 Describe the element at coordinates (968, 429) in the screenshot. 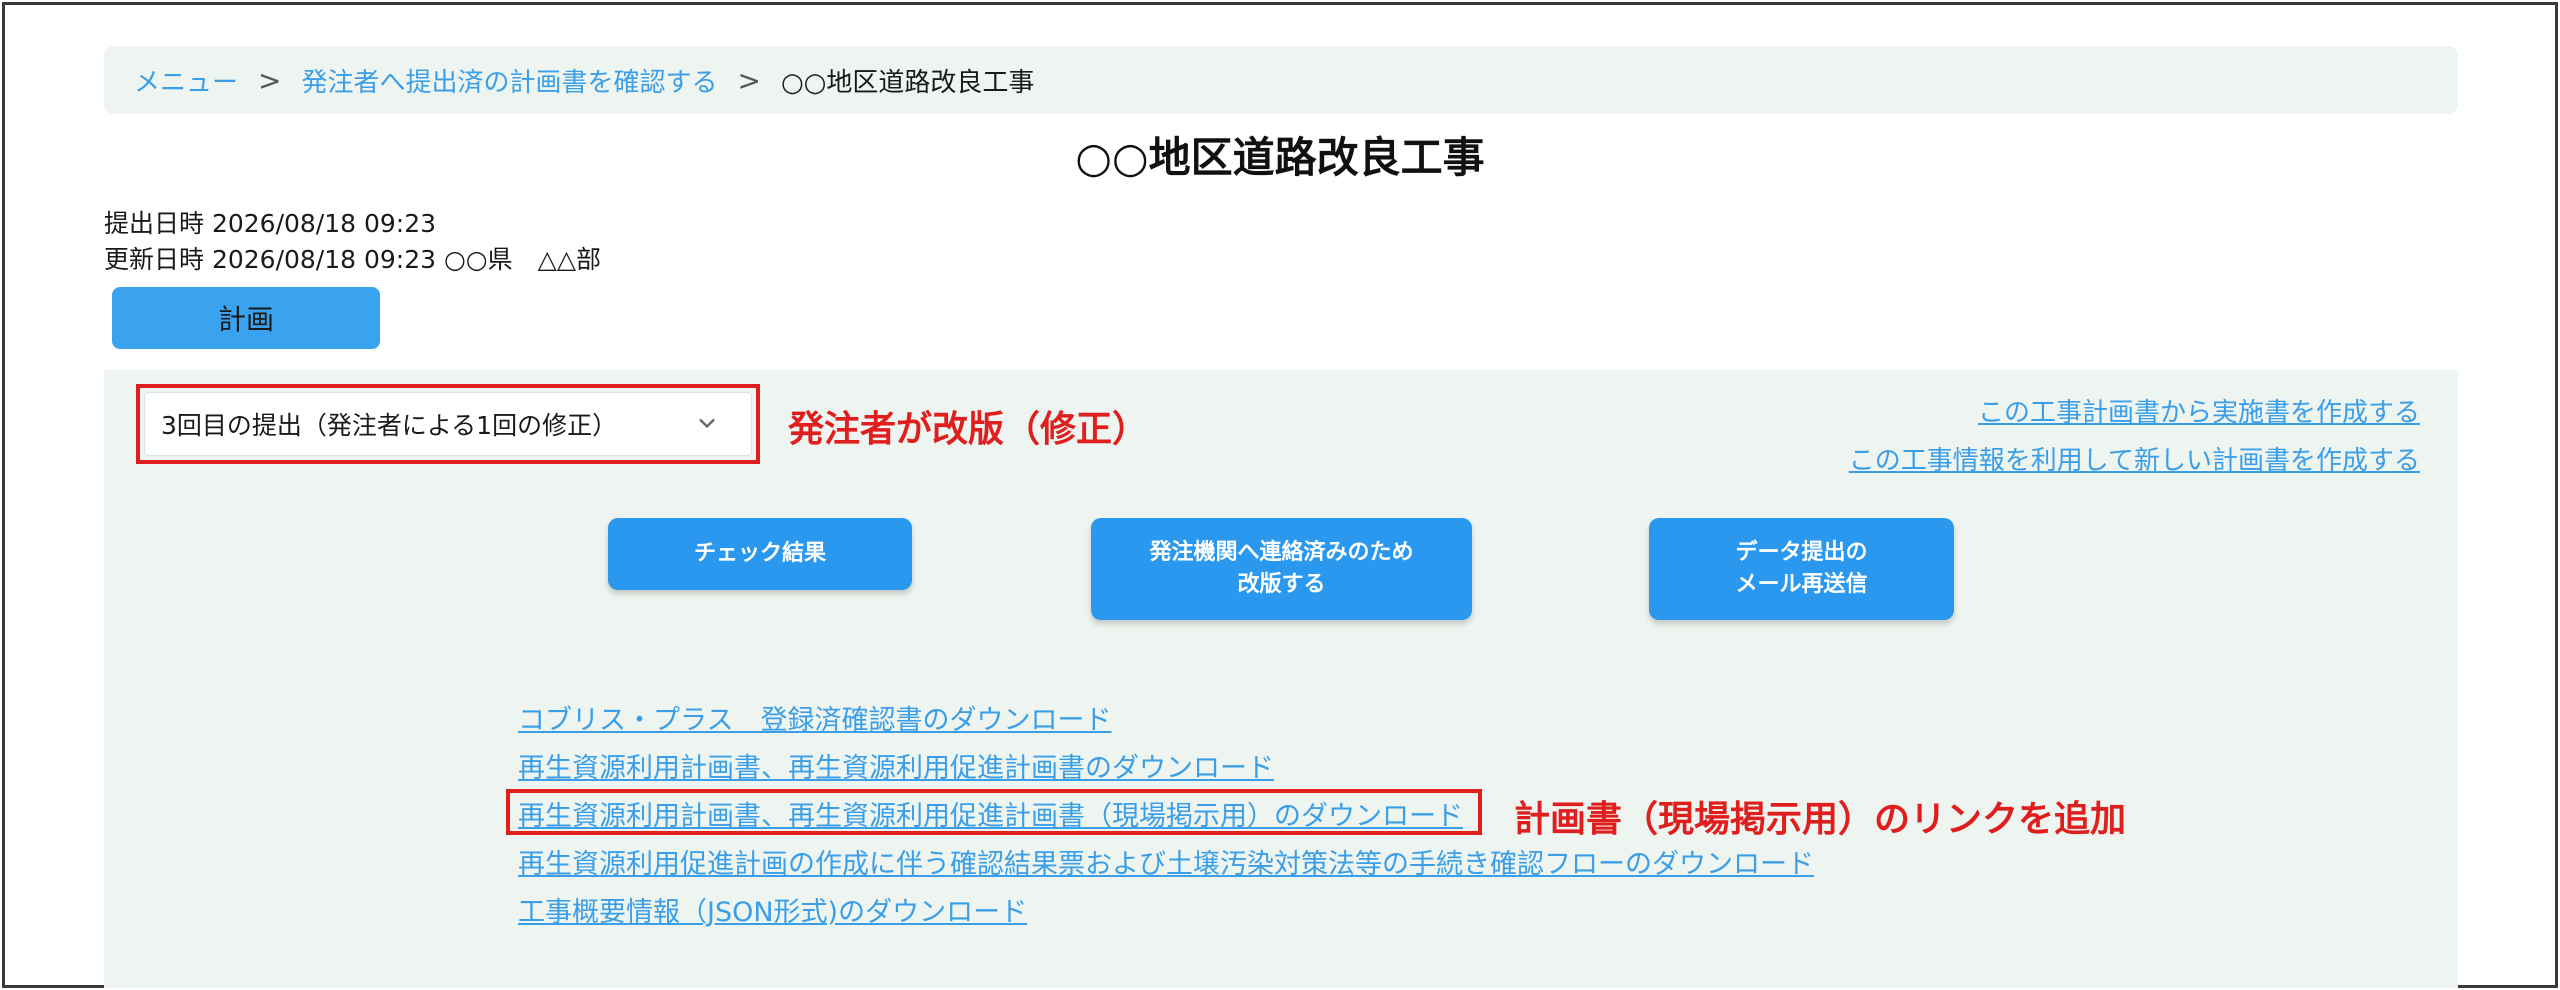

I see `revision-annotation: 発注者が改版（修正）` at that location.